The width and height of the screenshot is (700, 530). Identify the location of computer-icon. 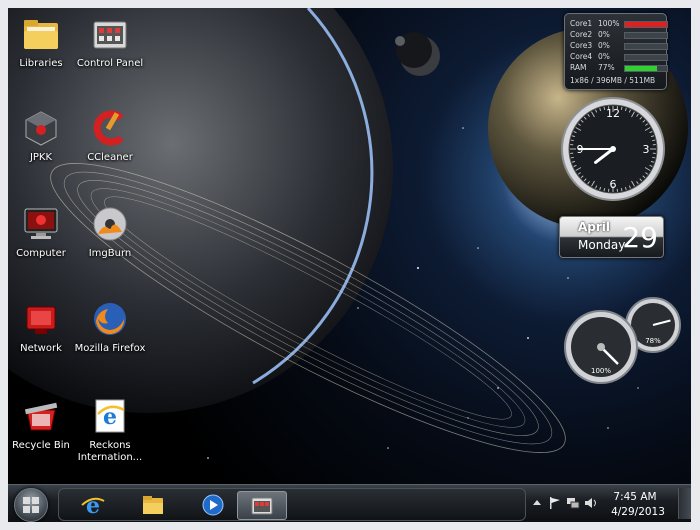
(41, 224).